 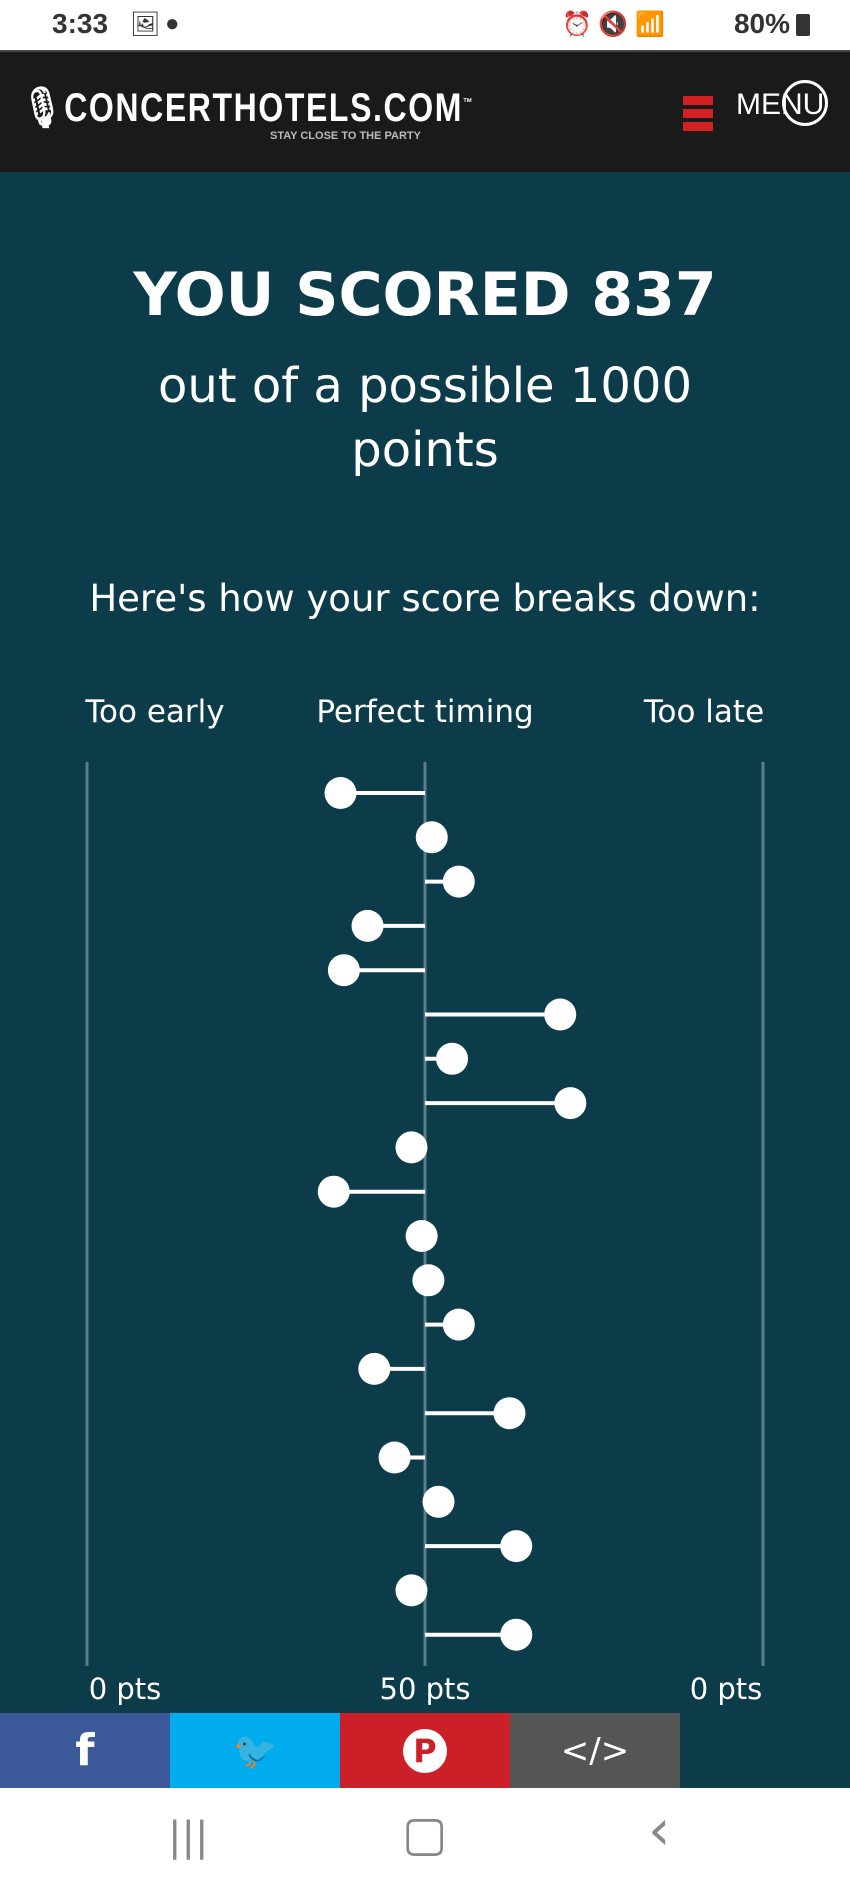 I want to click on logo: 🎙CONCERTHOTELS.COM™, so click(x=248, y=107).